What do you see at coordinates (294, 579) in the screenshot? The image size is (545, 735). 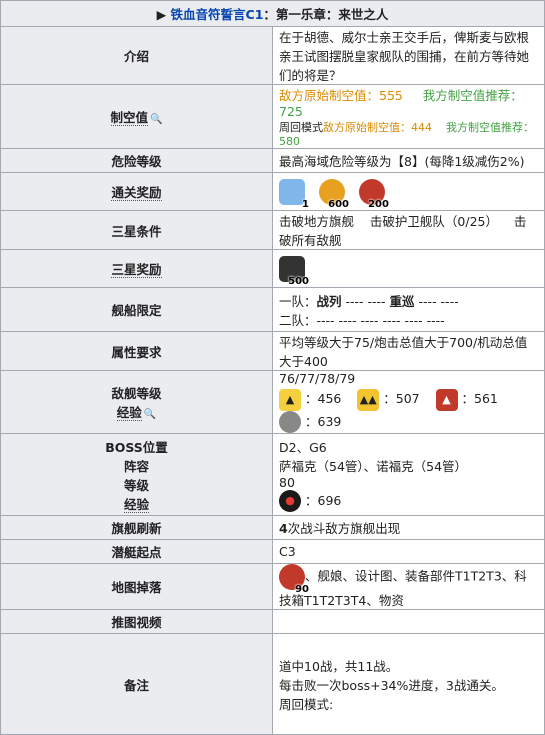 I see `oil-icon: 90` at bounding box center [294, 579].